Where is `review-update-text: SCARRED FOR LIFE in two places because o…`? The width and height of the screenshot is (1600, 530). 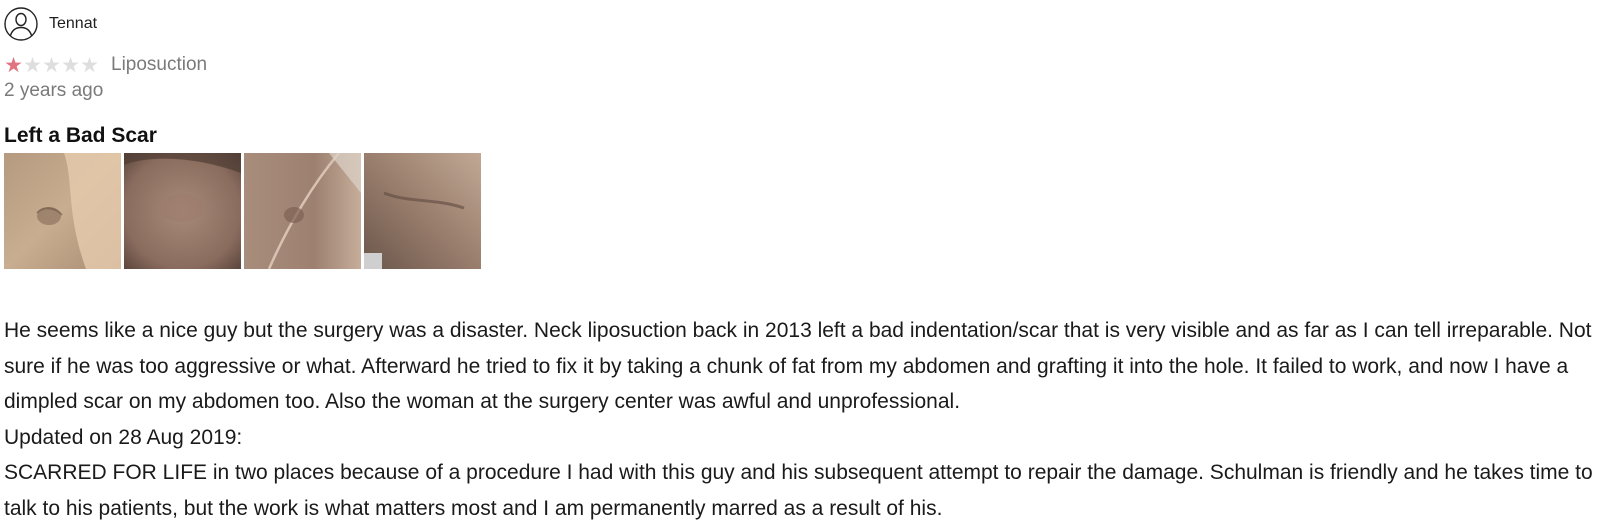 review-update-text: SCARRED FOR LIFE in two places because o… is located at coordinates (798, 490).